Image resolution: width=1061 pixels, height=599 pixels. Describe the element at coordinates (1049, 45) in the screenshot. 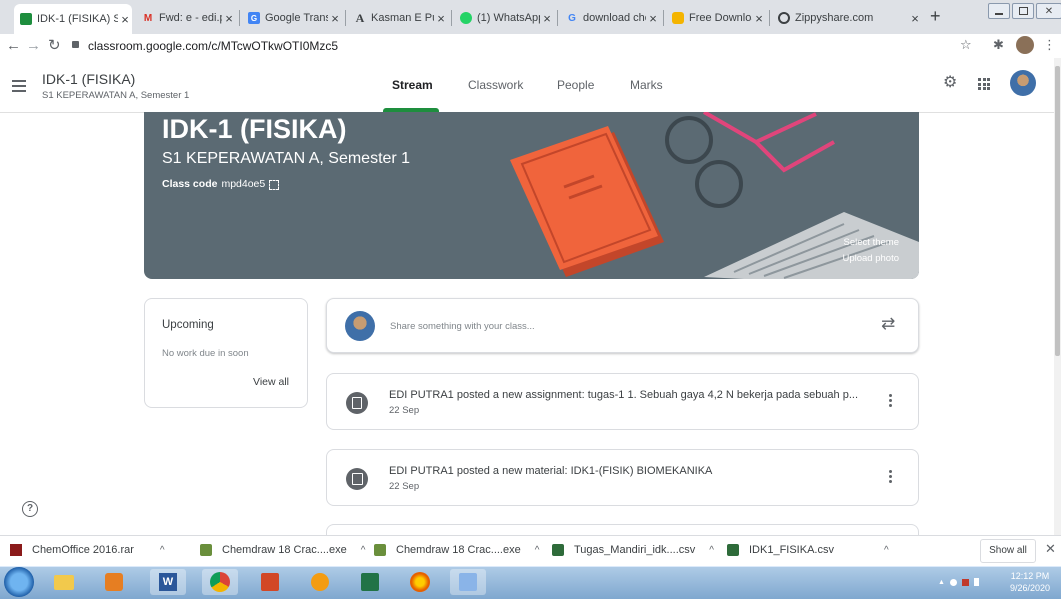

I see `browser-menu-icon: ⋮` at that location.